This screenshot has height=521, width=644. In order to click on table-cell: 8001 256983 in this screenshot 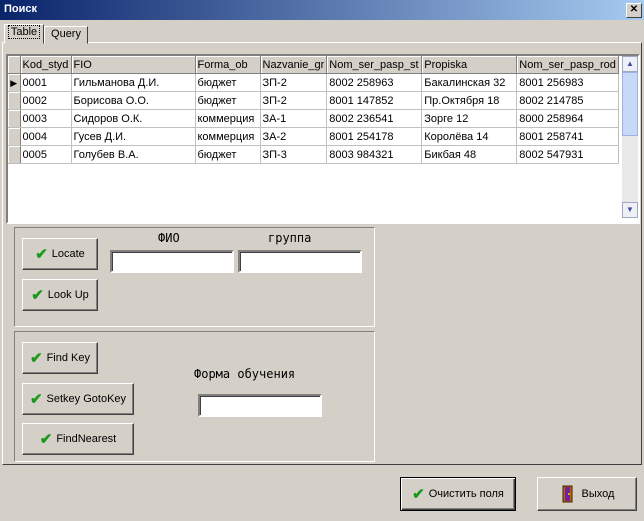, I will do `click(567, 82)`.